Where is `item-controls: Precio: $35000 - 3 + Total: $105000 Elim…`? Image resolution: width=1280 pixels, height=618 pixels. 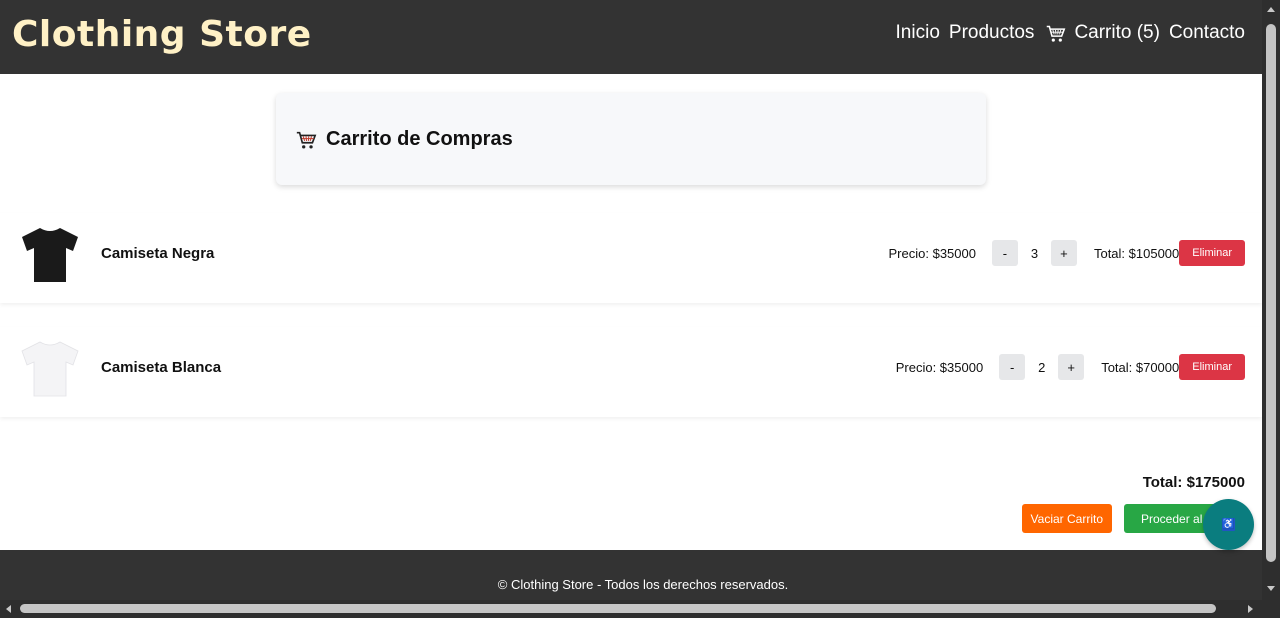
item-controls: Precio: $35000 - 3 + Total: $105000 Elim… is located at coordinates (1067, 253).